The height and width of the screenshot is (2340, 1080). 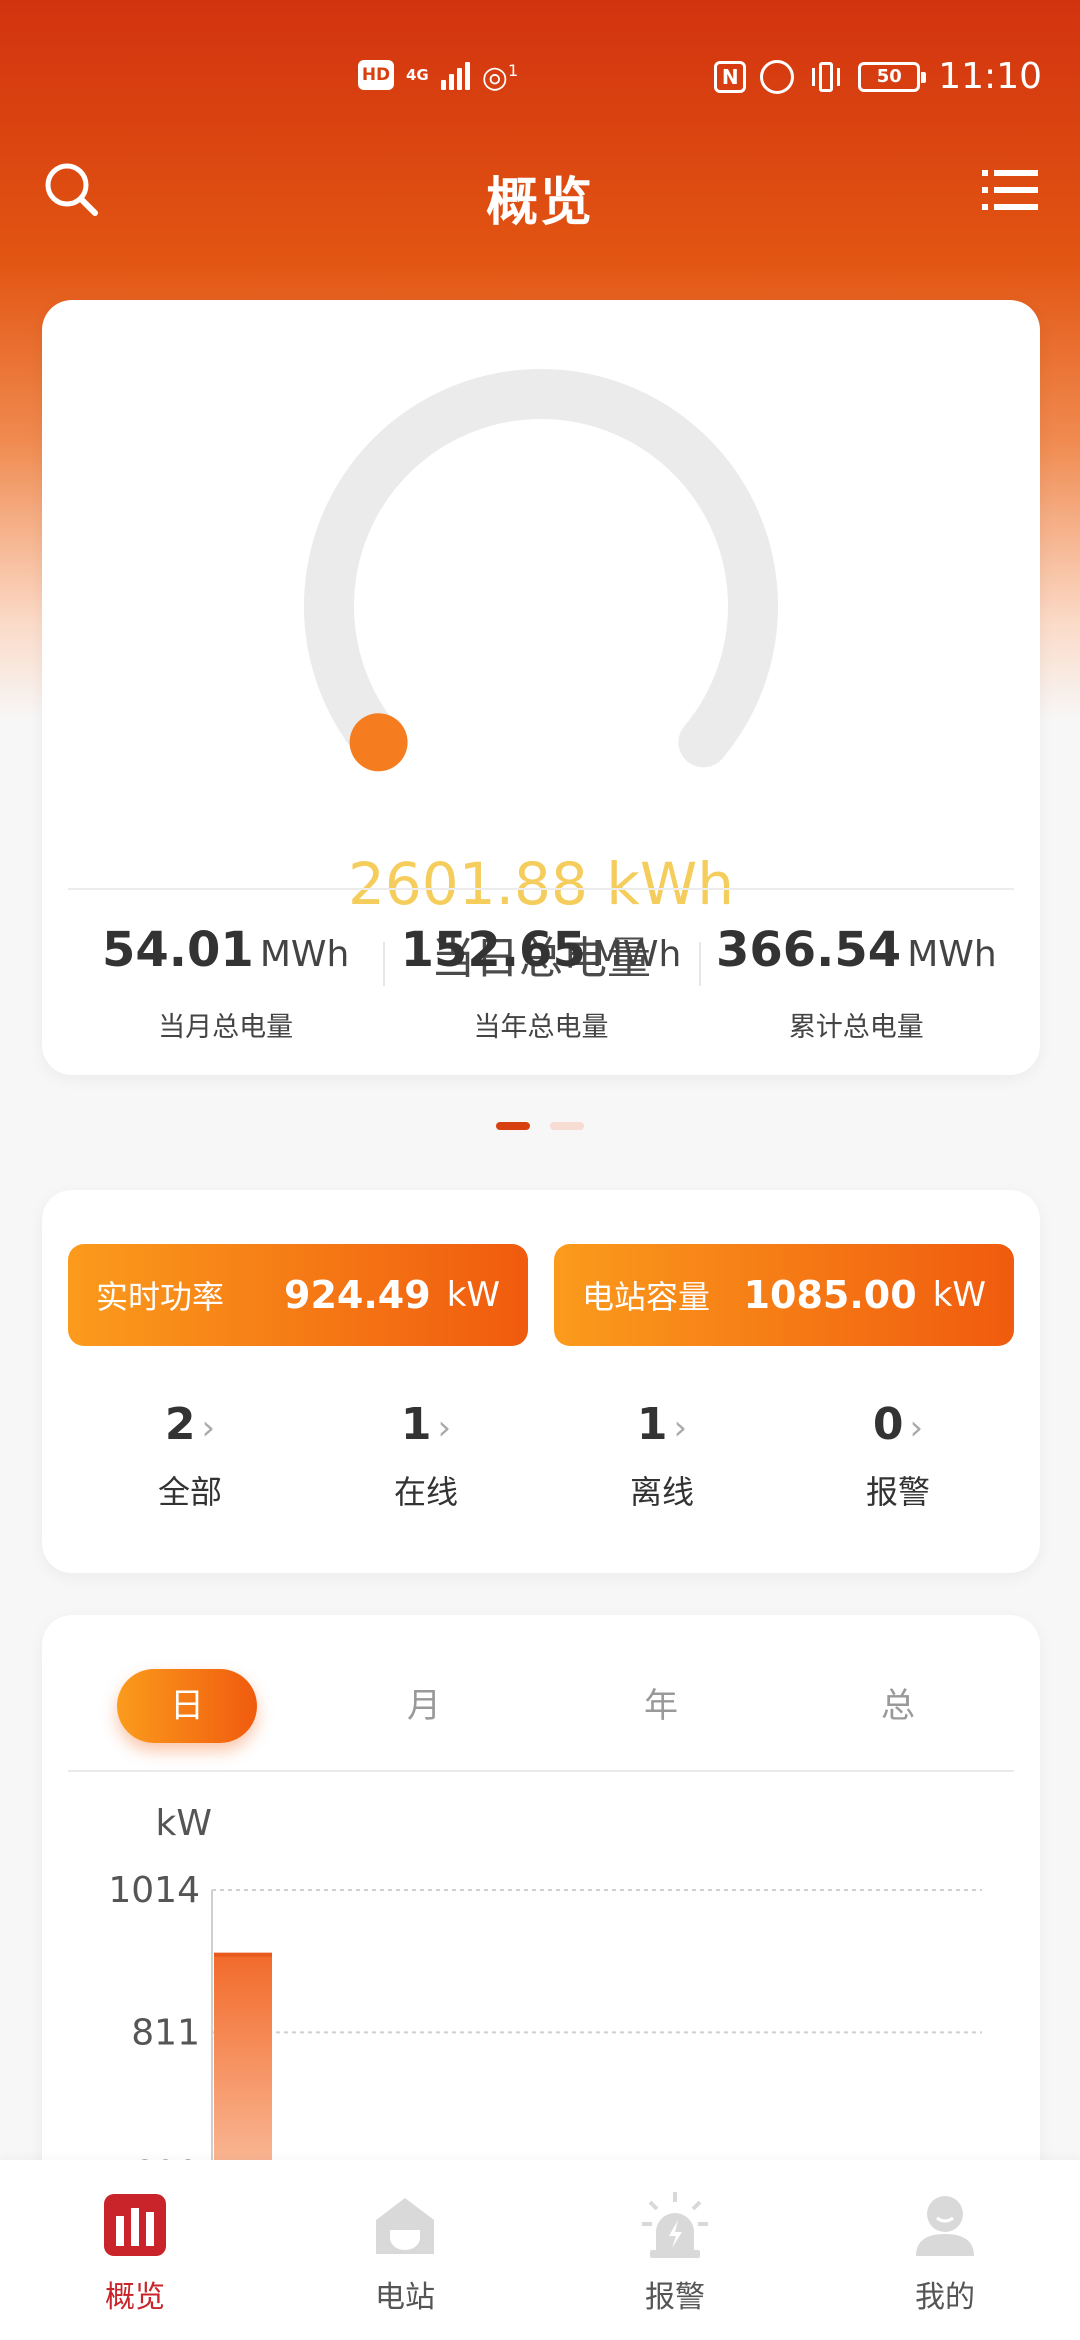 What do you see at coordinates (357, 1295) in the screenshot?
I see `pill-value: 924.49` at bounding box center [357, 1295].